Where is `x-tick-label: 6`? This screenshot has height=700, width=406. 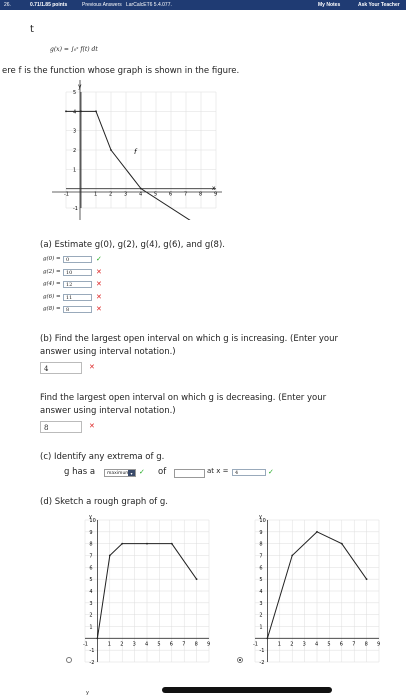 x-tick-label: 6 is located at coordinates (341, 644).